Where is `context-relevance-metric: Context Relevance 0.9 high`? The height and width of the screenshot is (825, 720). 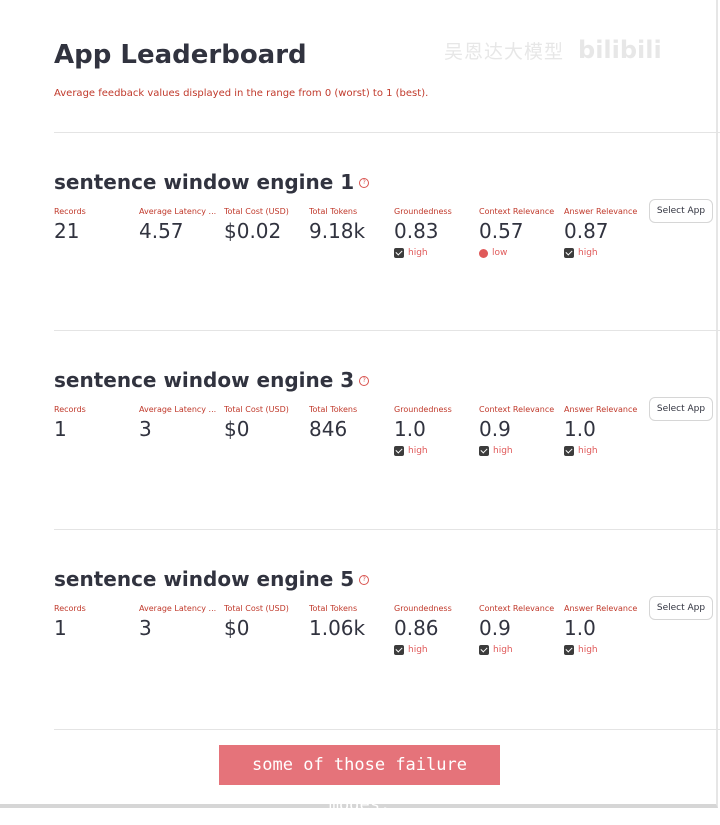
context-relevance-metric: Context Relevance 0.9 high is located at coordinates (519, 629).